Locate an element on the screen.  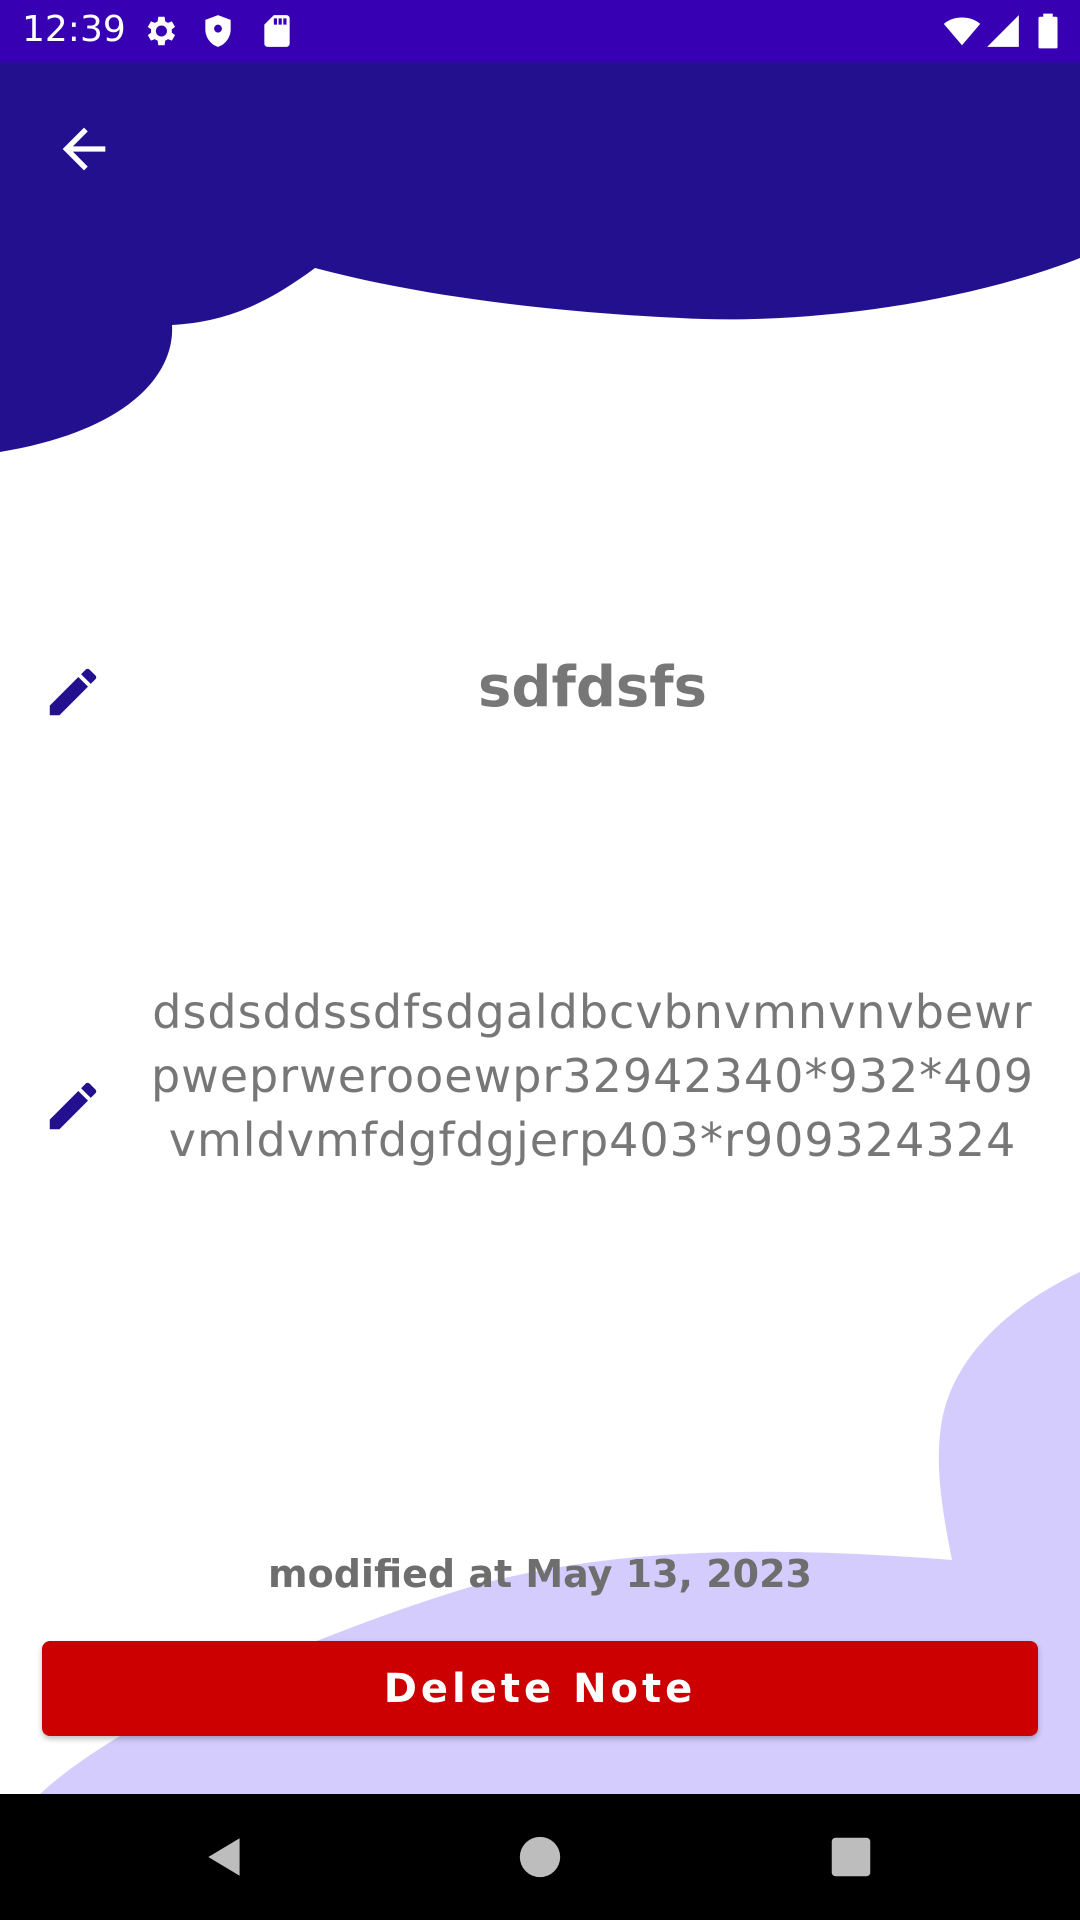
back-triangle-icon is located at coordinates (224, 1857).